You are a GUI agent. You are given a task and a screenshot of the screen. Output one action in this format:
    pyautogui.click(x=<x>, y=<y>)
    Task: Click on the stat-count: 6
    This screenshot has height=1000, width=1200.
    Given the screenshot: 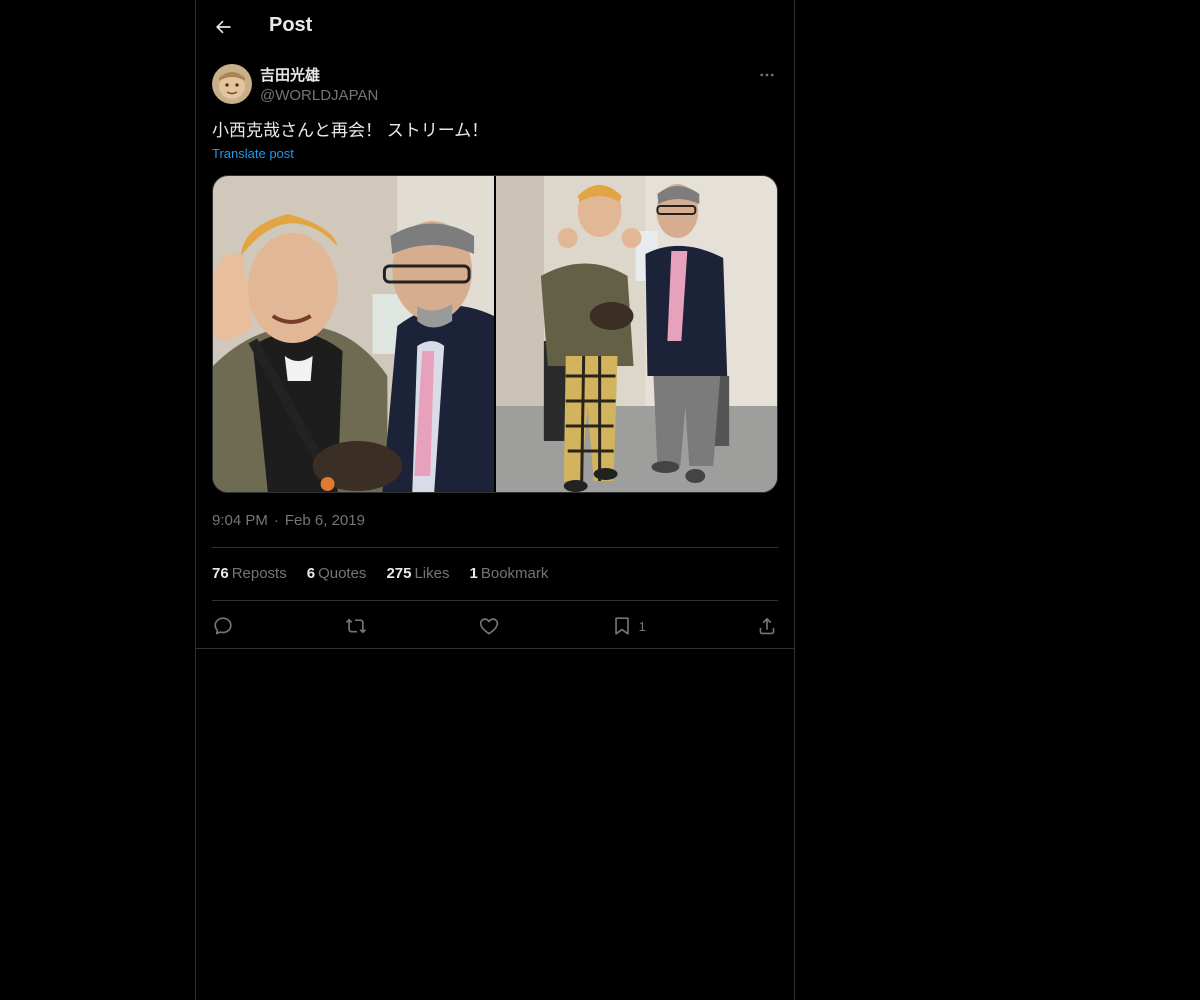 What is the action you would take?
    pyautogui.click(x=311, y=573)
    